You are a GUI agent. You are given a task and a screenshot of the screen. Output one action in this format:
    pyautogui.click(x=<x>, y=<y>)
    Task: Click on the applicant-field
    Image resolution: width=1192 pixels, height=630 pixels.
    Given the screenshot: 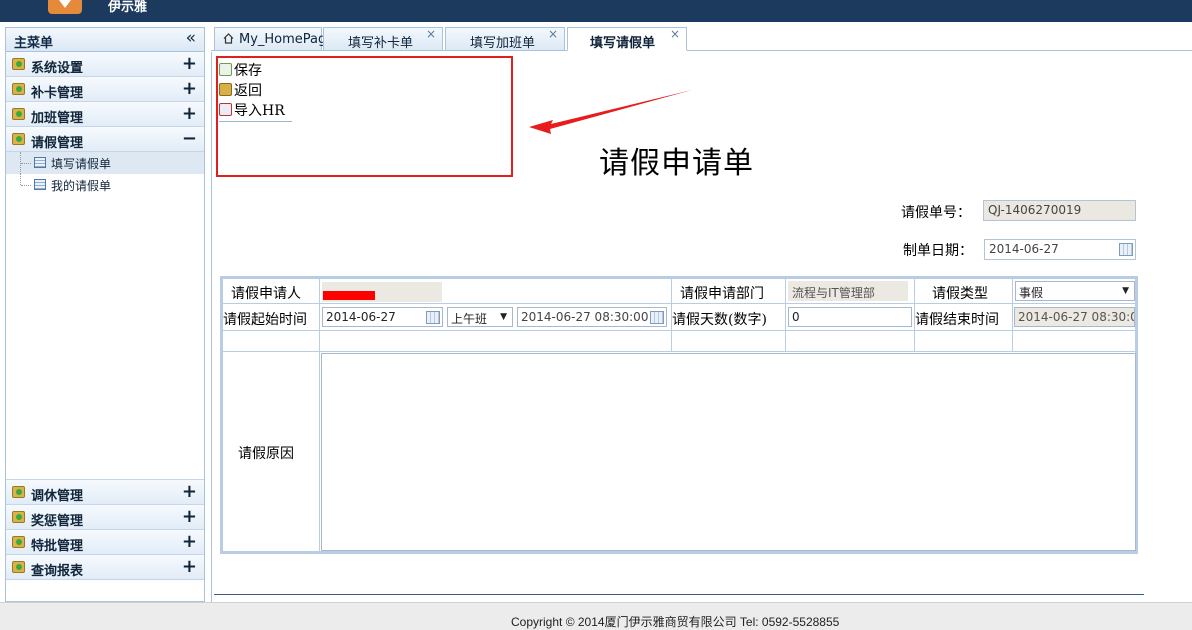 What is the action you would take?
    pyautogui.click(x=382, y=292)
    